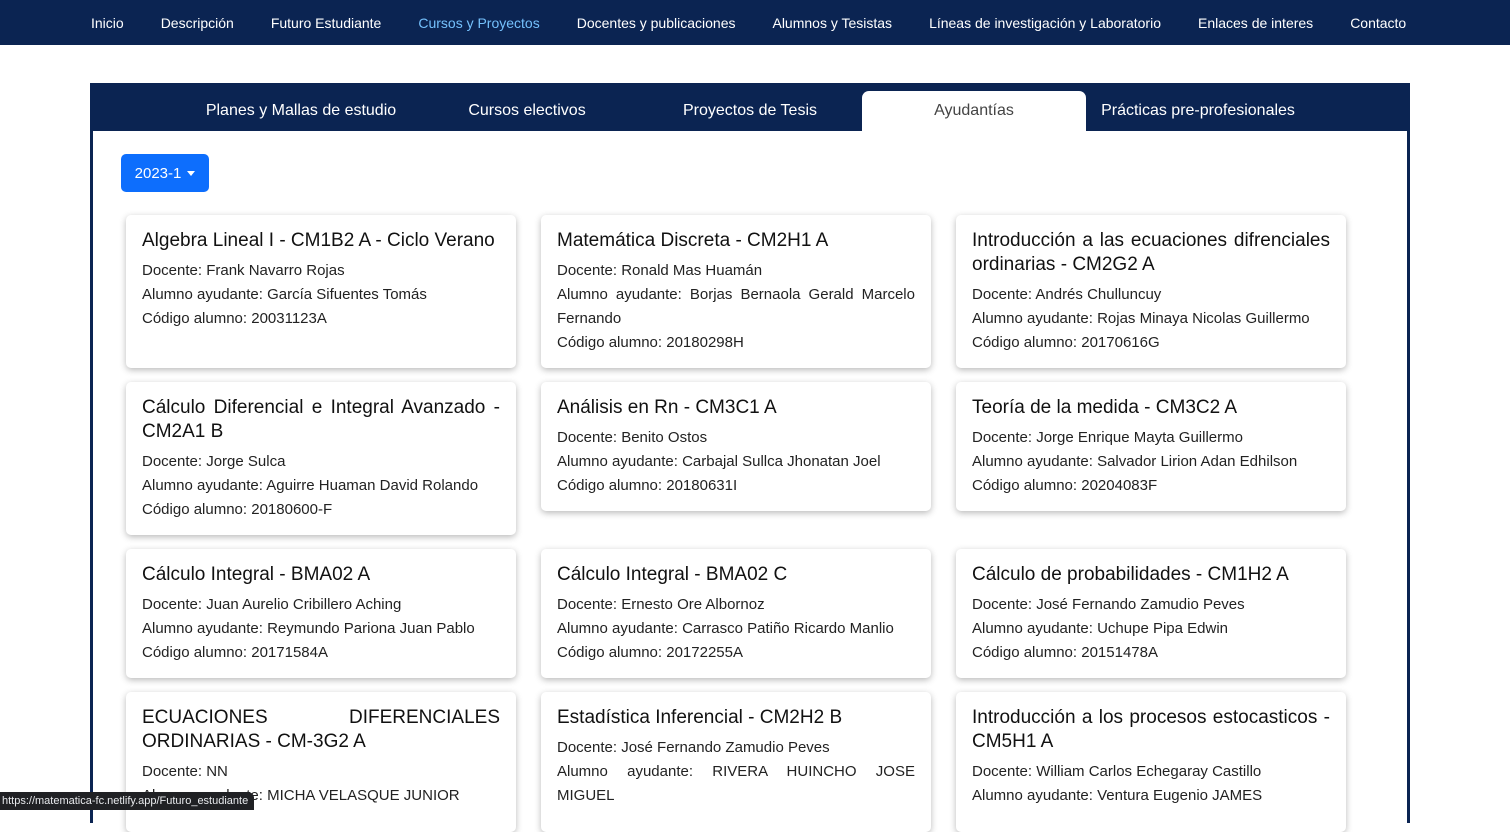 Image resolution: width=1510 pixels, height=832 pixels. I want to click on card-title: Matemática Discreta - CM2H1 A, so click(693, 240).